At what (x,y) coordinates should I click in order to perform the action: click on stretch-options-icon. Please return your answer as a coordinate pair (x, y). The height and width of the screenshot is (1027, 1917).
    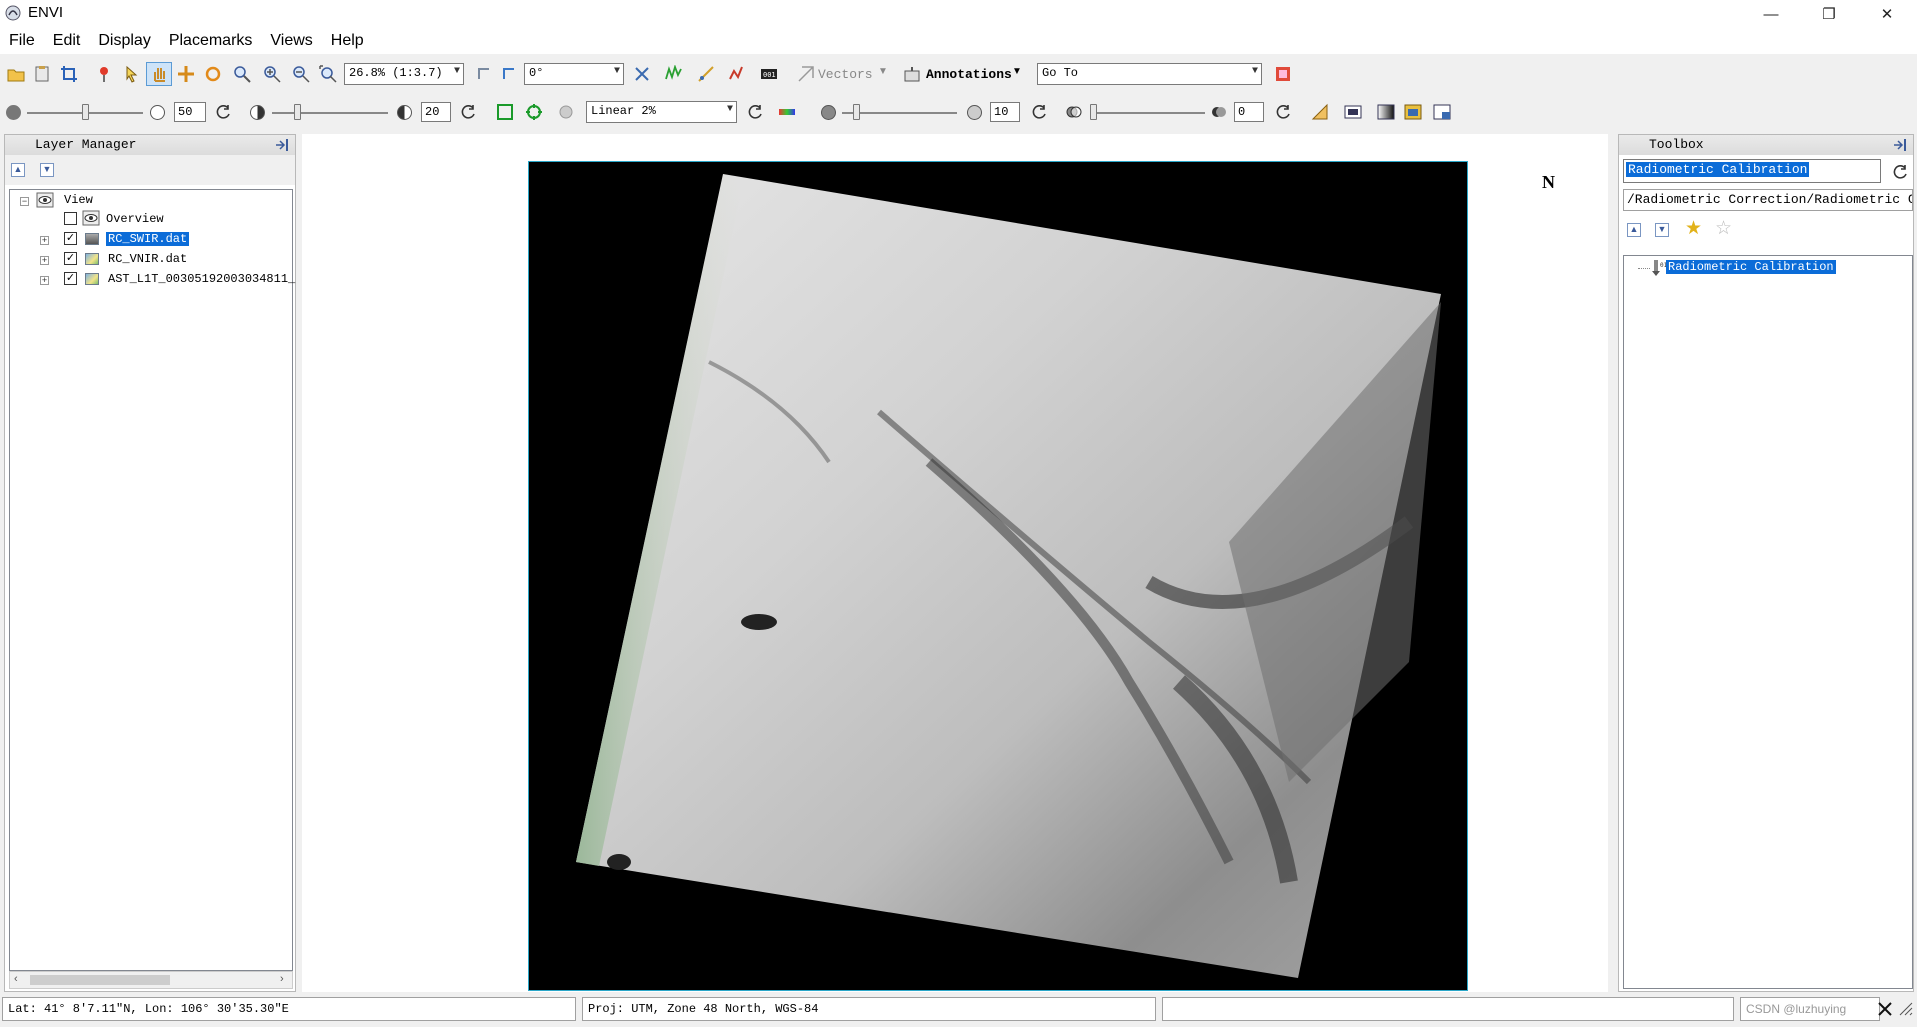
    Looking at the image, I should click on (566, 112).